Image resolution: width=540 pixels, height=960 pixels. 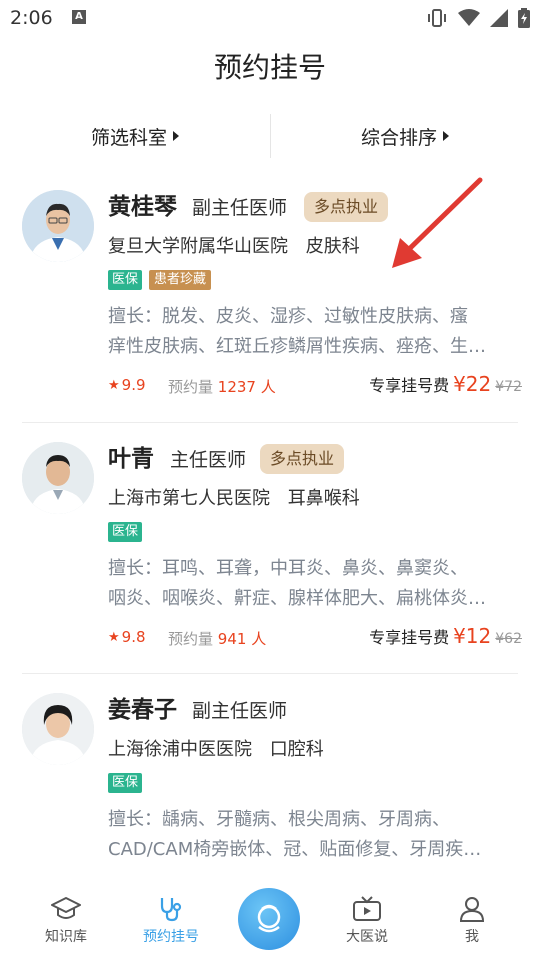 What do you see at coordinates (269, 67) in the screenshot?
I see `page-title: 预约挂号` at bounding box center [269, 67].